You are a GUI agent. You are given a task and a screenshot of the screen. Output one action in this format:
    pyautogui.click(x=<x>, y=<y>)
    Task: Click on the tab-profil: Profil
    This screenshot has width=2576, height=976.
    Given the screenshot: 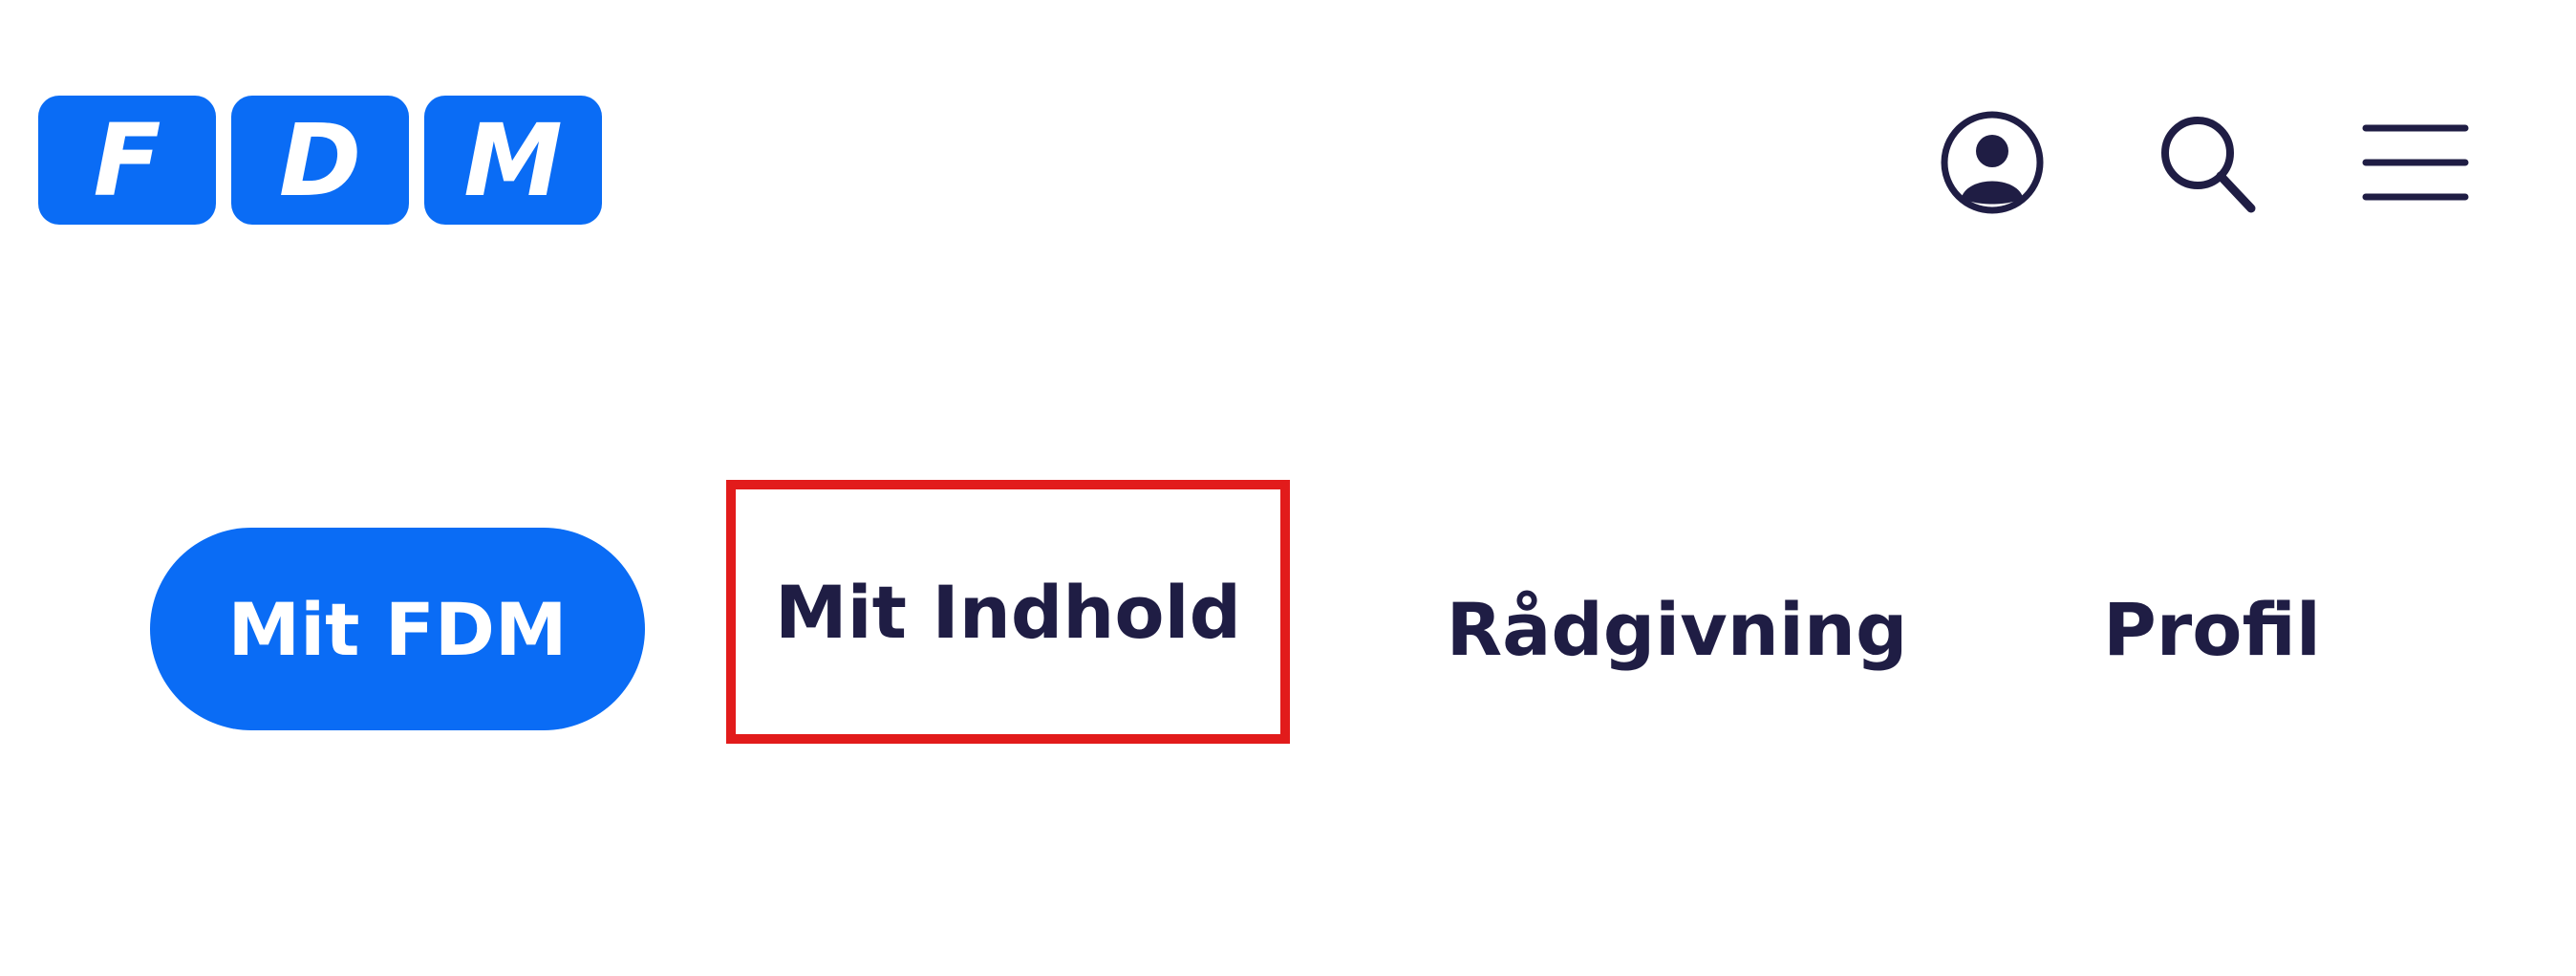 What is the action you would take?
    pyautogui.click(x=2212, y=629)
    